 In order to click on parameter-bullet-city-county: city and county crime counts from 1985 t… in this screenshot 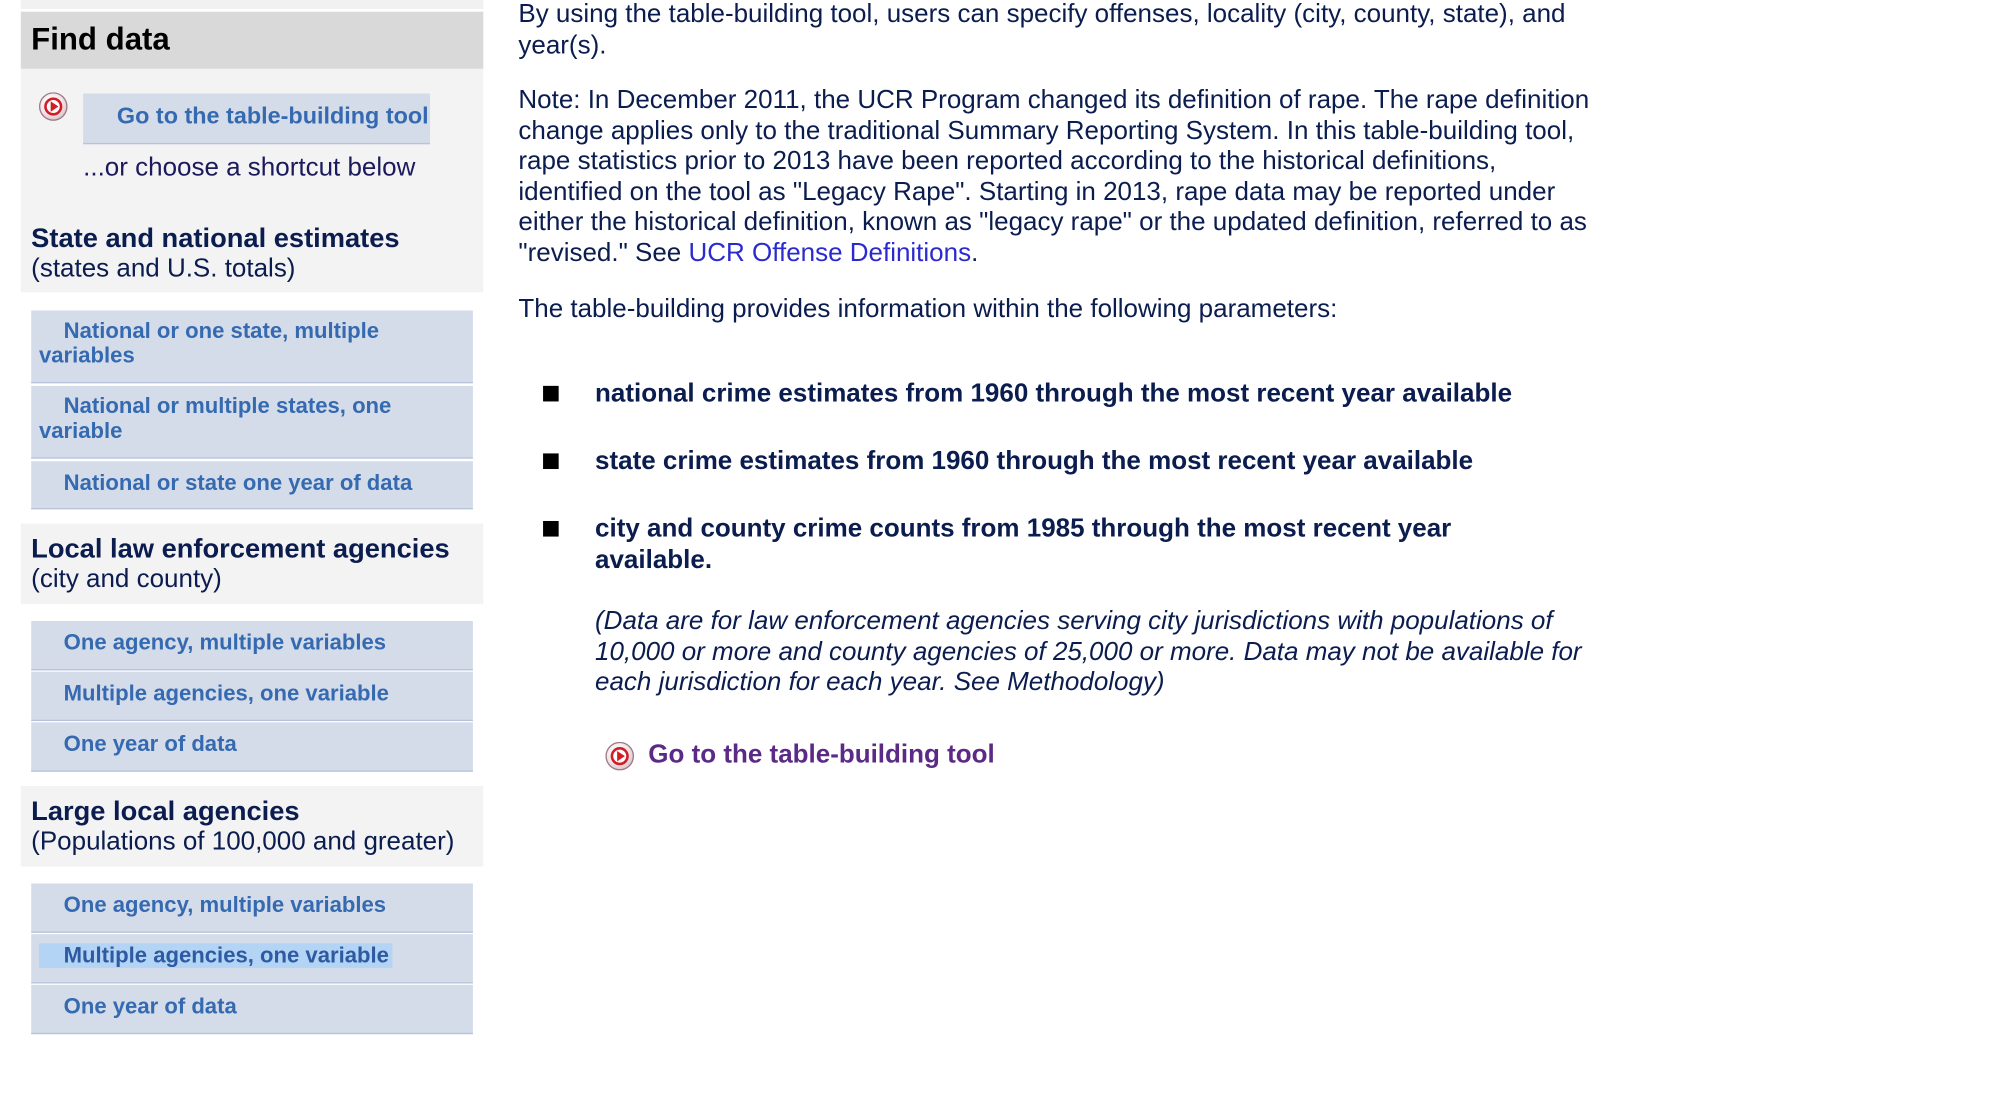, I will do `click(1023, 544)`.